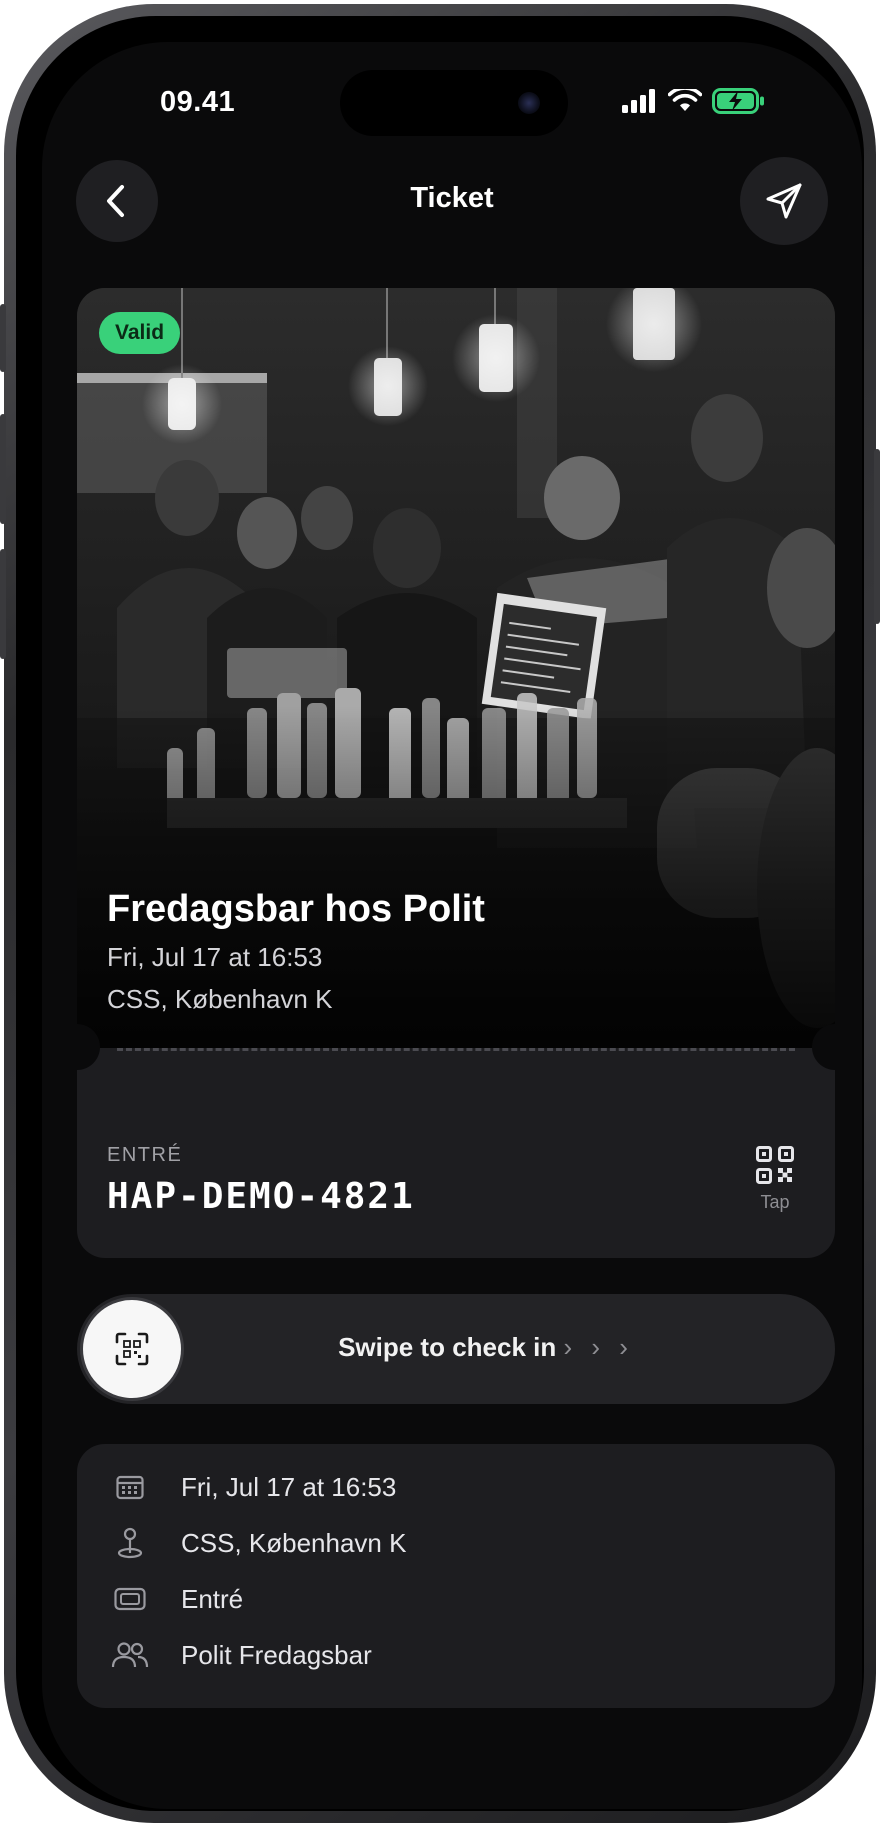 The height and width of the screenshot is (1827, 880). I want to click on power-button, so click(877, 536).